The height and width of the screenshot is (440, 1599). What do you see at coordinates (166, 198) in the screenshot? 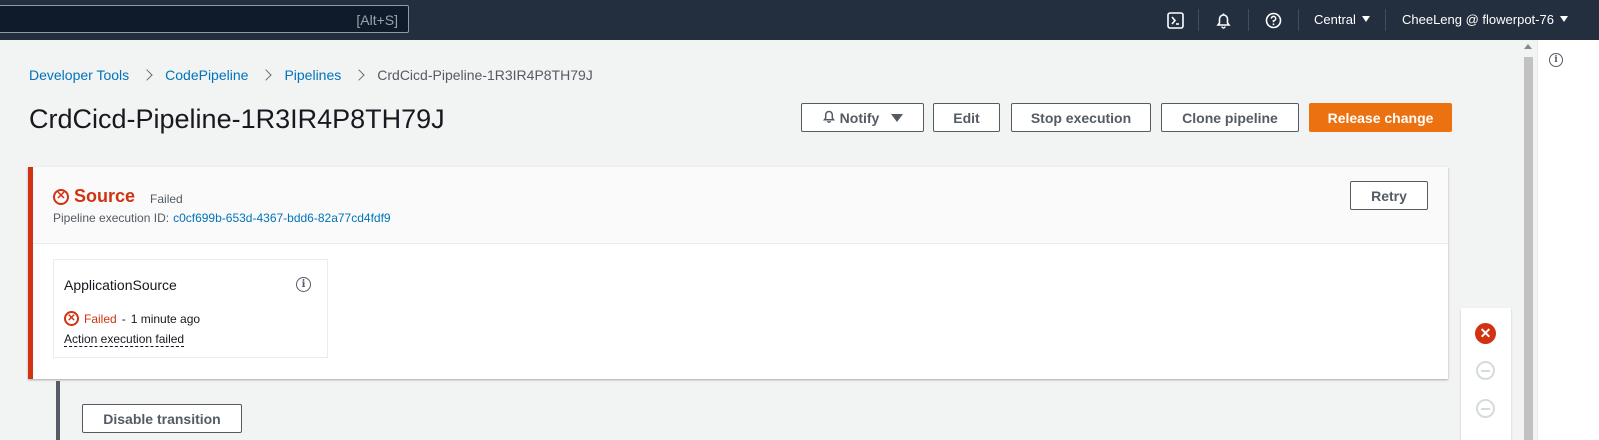
I see `stage-status: Failed` at bounding box center [166, 198].